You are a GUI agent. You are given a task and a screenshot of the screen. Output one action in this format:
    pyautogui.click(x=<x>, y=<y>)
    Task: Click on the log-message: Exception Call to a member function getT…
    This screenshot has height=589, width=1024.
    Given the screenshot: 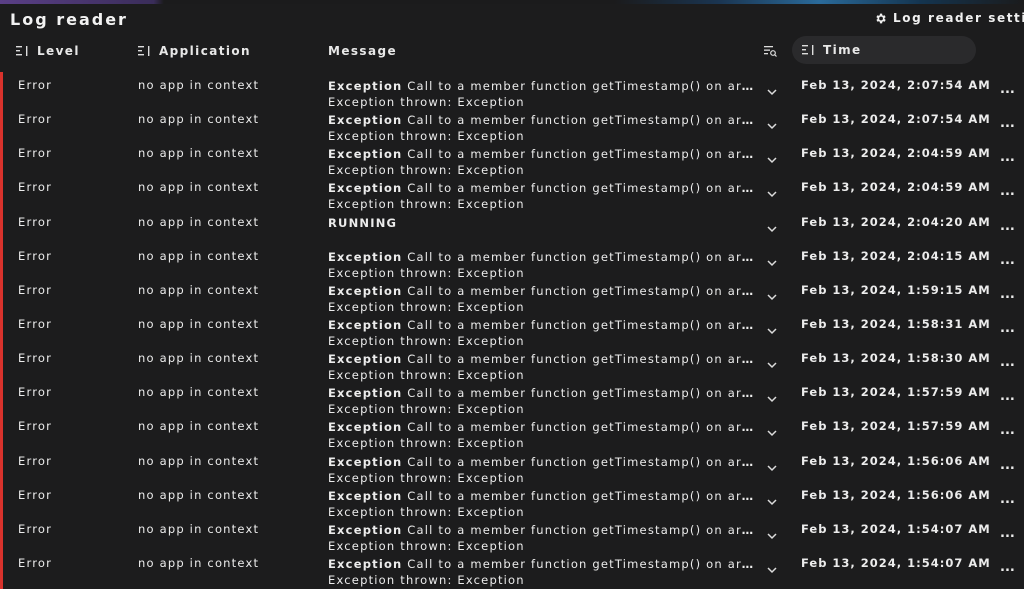 What is the action you would take?
    pyautogui.click(x=542, y=572)
    